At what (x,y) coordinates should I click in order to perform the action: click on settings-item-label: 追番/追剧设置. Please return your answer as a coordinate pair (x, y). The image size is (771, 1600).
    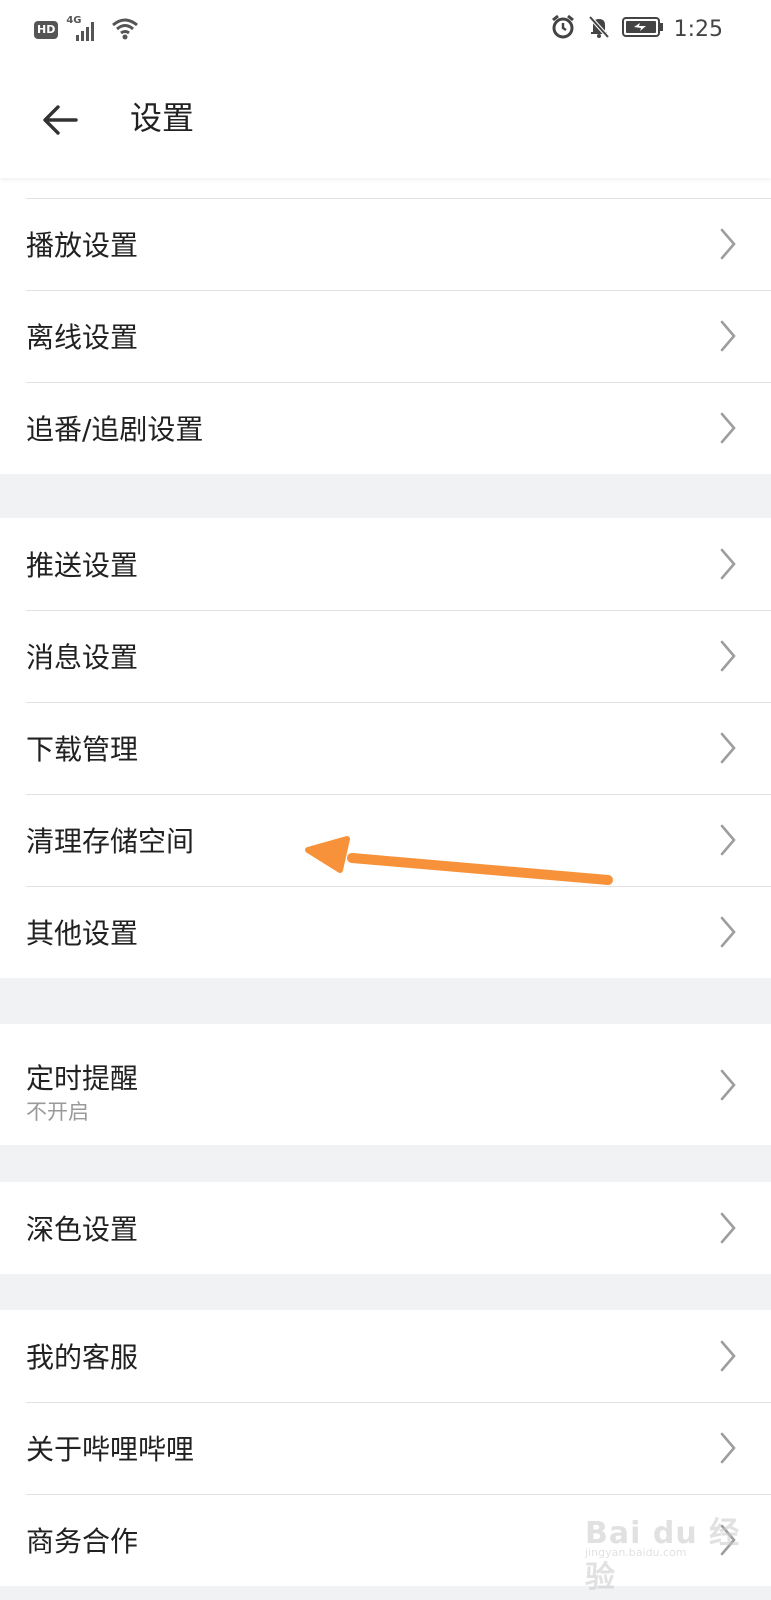
    Looking at the image, I should click on (115, 429).